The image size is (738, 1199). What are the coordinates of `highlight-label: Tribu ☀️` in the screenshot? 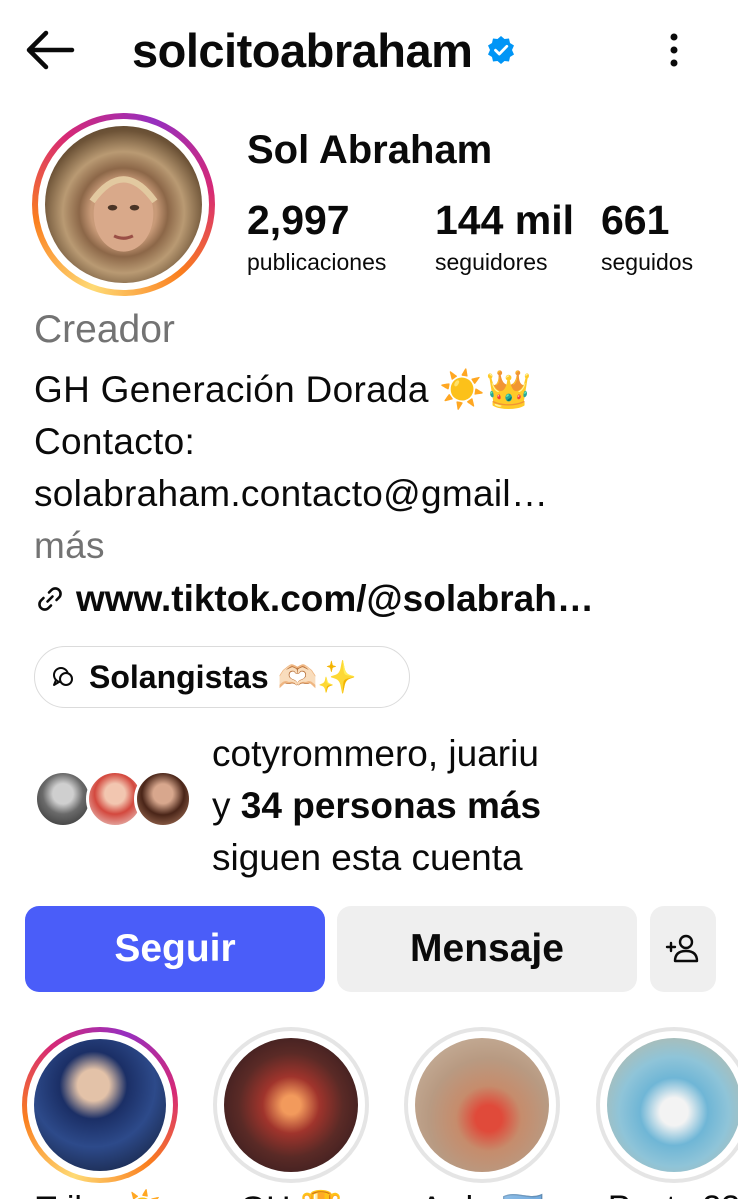 It's located at (100, 1194).